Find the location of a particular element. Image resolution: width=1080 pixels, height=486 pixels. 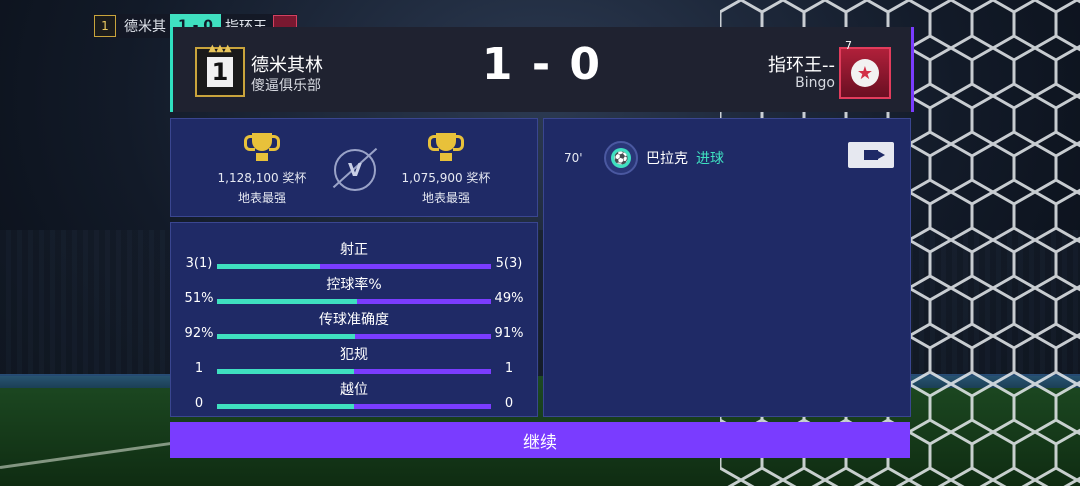

away-badge-icon: 7 ★ is located at coordinates (865, 69).